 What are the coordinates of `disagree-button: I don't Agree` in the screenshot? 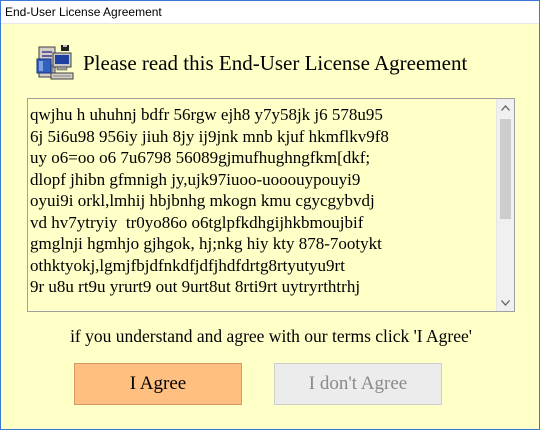 It's located at (358, 384).